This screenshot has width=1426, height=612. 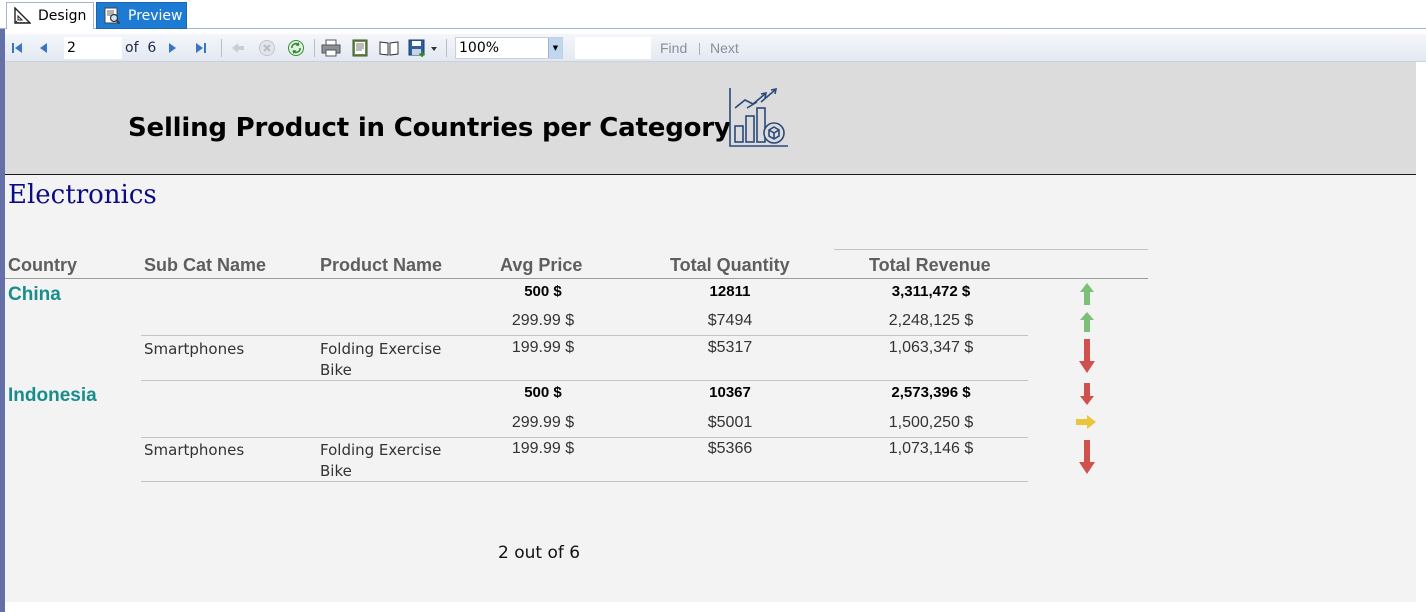 What do you see at coordinates (673, 48) in the screenshot?
I see `find-button: Find` at bounding box center [673, 48].